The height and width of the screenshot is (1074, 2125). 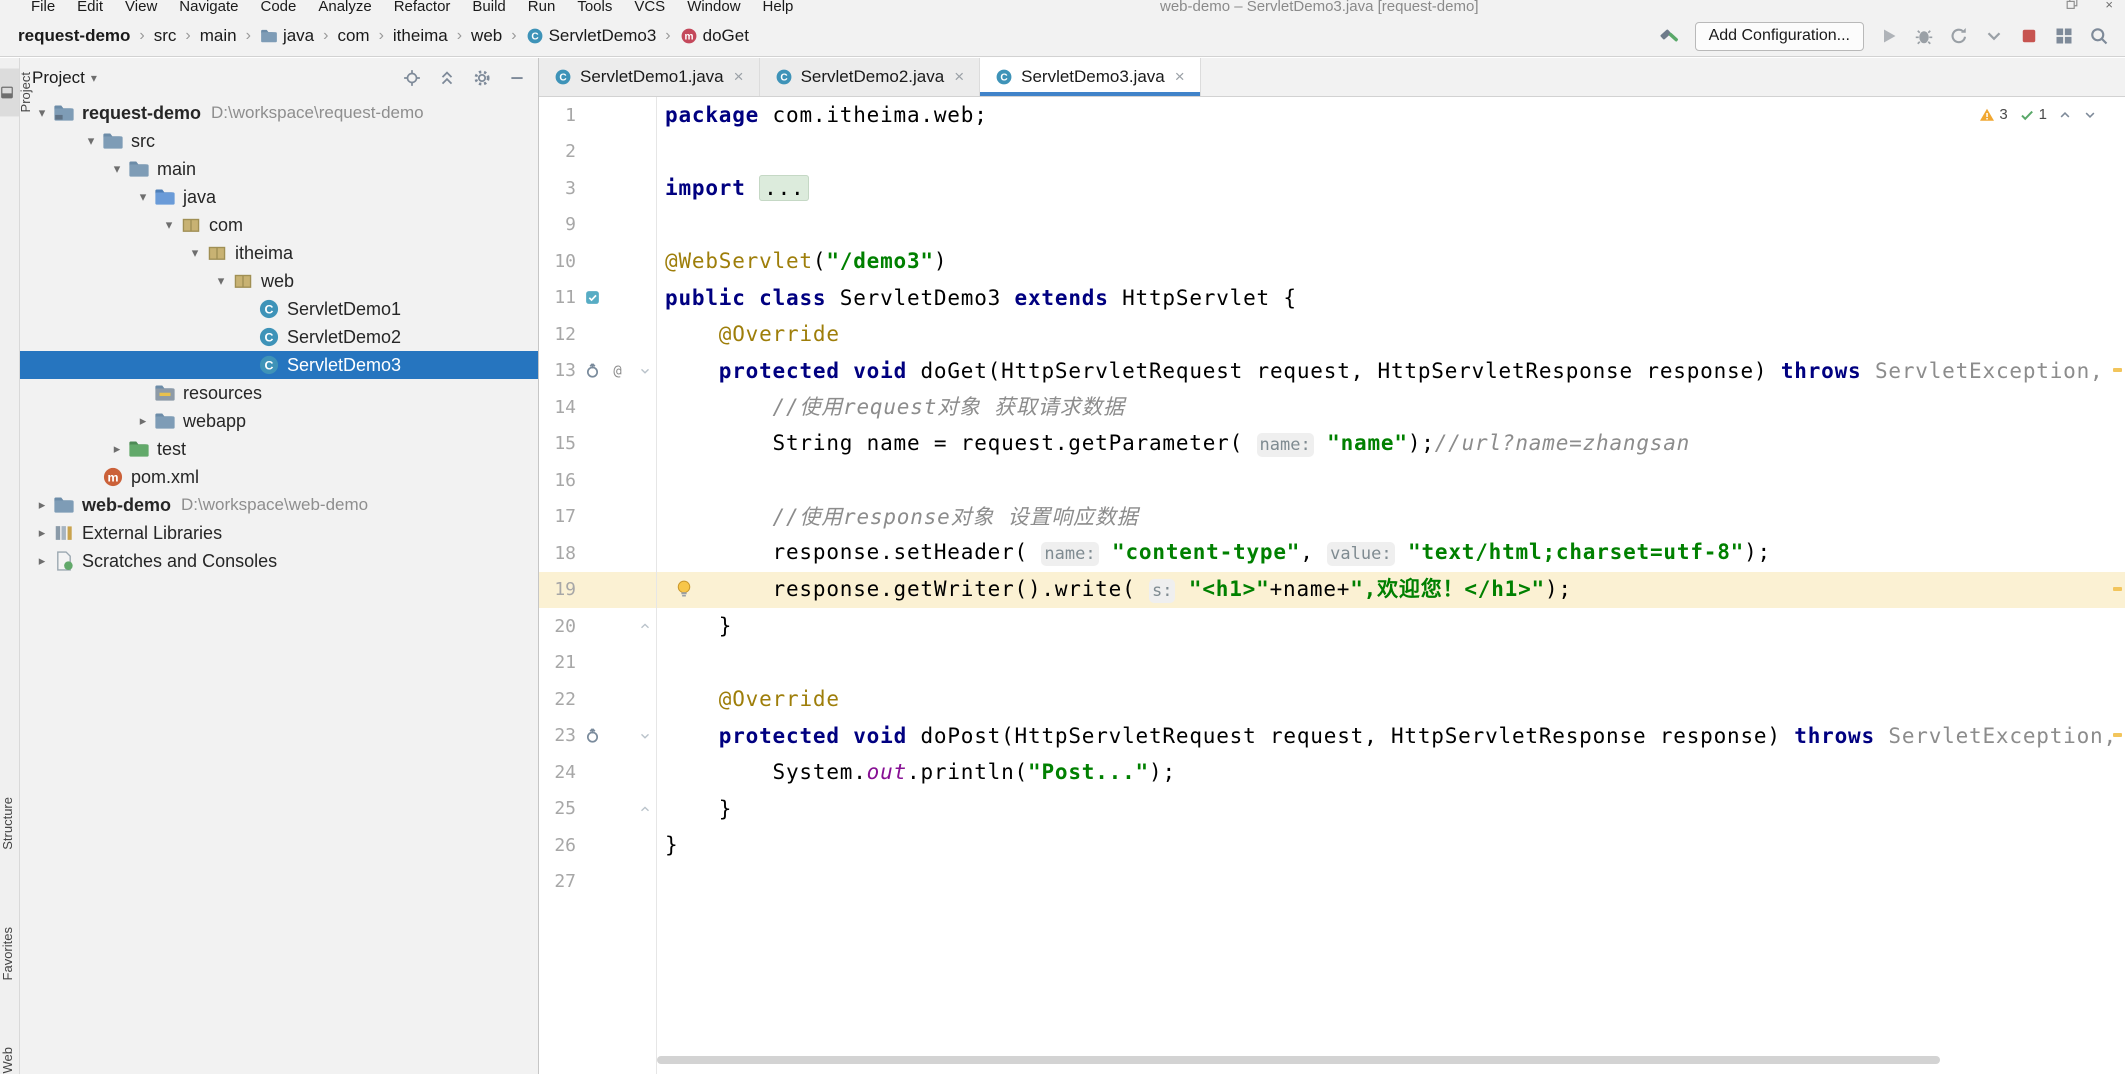 I want to click on tree-item-servletdemo2: C ServletDemo2, so click(x=279, y=337).